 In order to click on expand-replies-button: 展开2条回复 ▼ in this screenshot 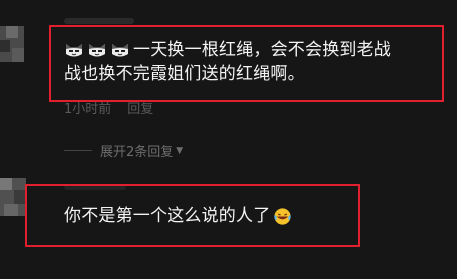, I will do `click(123, 150)`.